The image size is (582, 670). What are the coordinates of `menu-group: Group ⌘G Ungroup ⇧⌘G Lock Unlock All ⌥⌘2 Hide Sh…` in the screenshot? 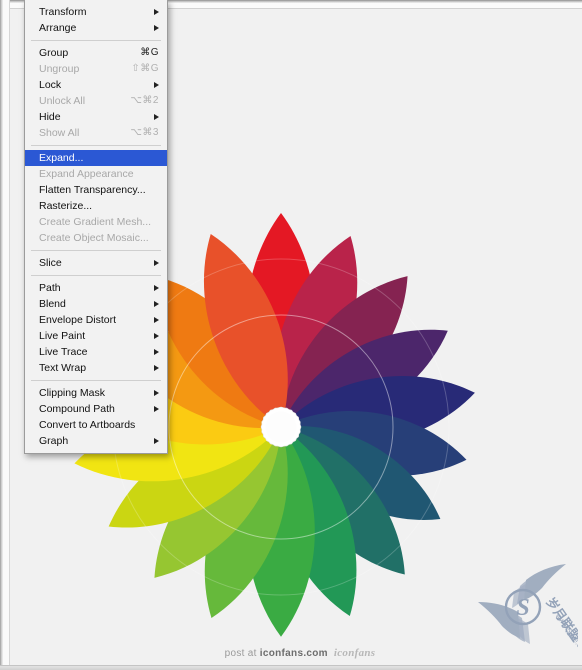 It's located at (96, 93).